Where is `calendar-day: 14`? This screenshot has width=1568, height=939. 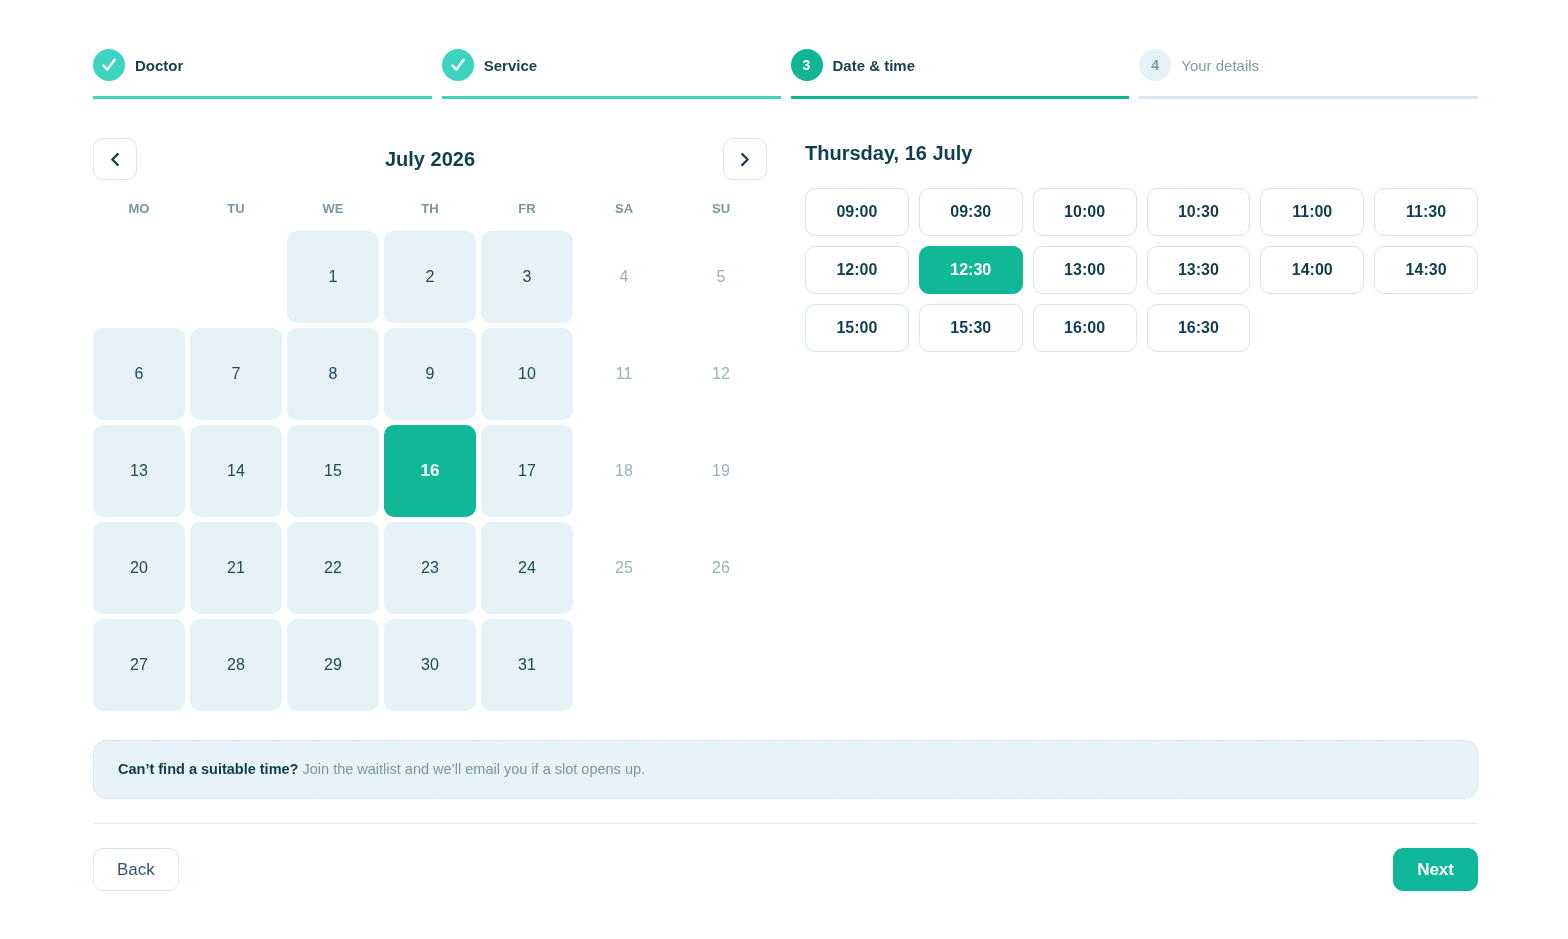 calendar-day: 14 is located at coordinates (236, 471).